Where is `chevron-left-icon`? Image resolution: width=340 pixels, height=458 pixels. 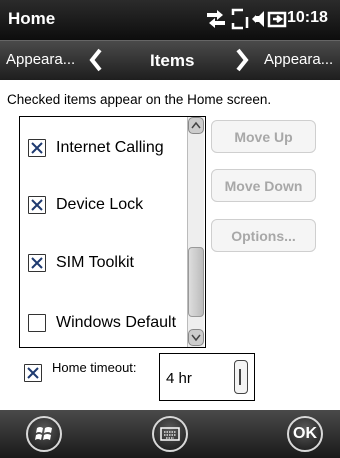
chevron-left-icon is located at coordinates (96, 60).